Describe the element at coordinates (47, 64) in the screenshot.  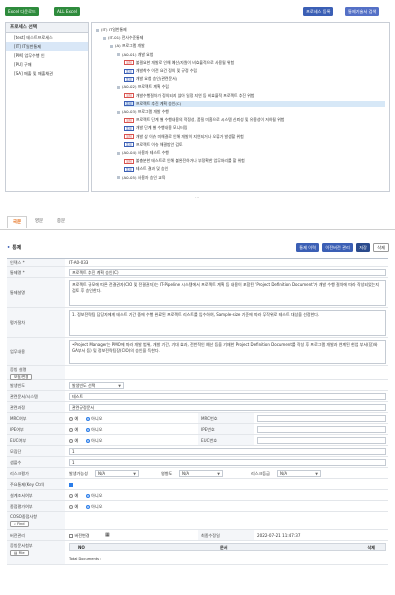
I see `process-item: [PU] 구매` at that location.